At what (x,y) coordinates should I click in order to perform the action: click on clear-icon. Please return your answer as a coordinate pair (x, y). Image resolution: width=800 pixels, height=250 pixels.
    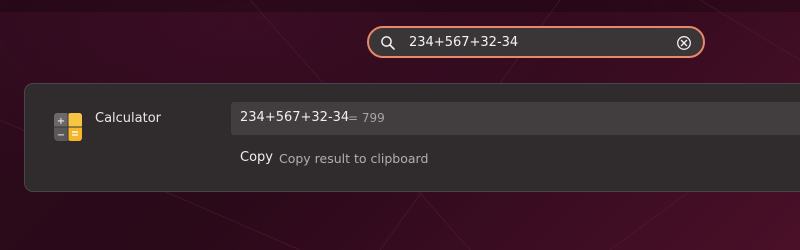
    Looking at the image, I should click on (684, 43).